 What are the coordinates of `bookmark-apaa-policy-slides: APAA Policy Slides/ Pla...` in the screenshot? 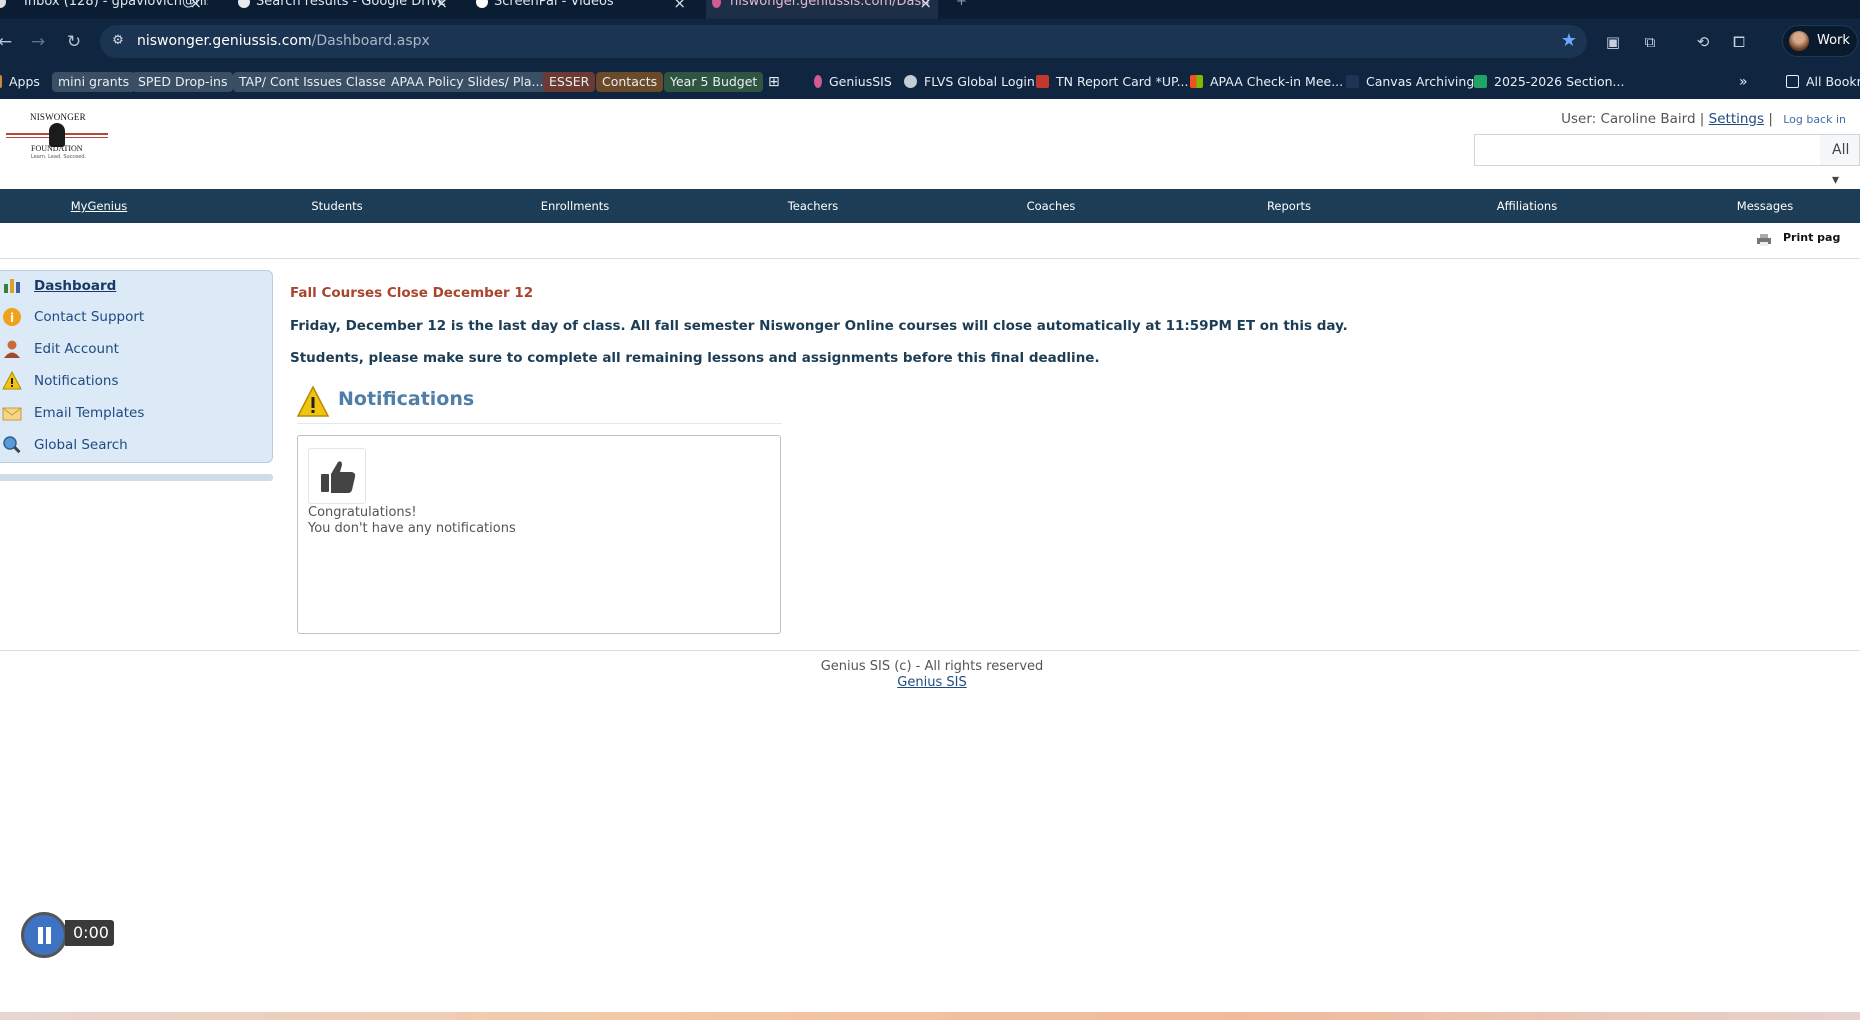 It's located at (467, 82).